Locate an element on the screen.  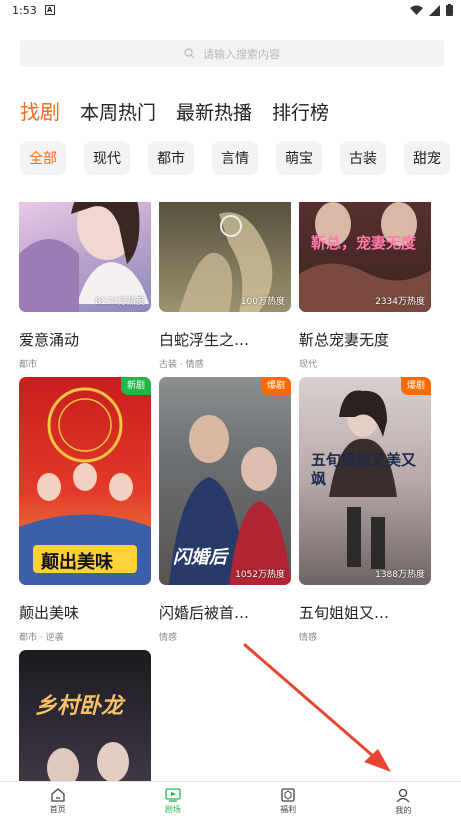
heat-count: 1388万热度 is located at coordinates (400, 575).